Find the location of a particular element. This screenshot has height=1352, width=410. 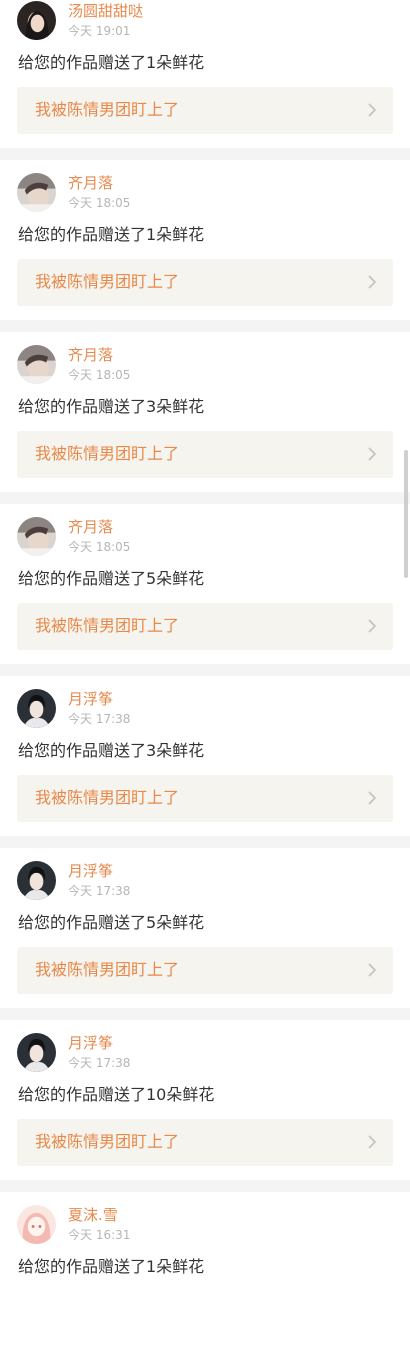

notification-card: 齐月落 今天 18:05 给您的作品赠送了3朵鲜花 我被陈情男团盯上了 is located at coordinates (205, 412).